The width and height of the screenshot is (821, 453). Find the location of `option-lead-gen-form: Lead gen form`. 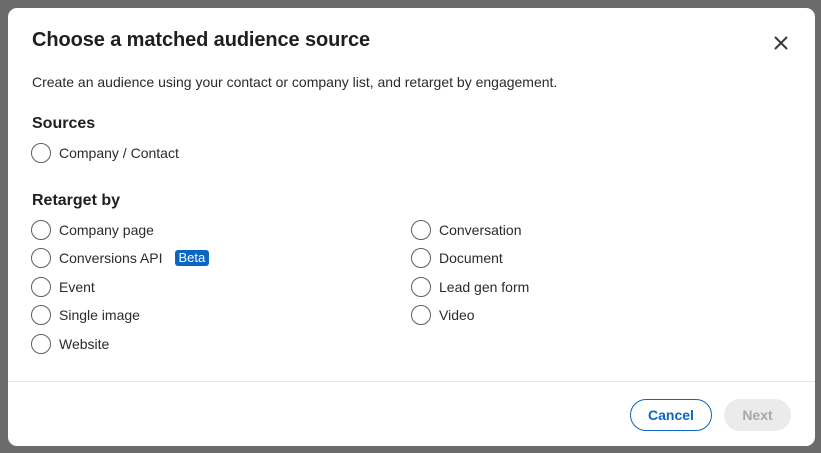

option-lead-gen-form: Lead gen form is located at coordinates (470, 287).